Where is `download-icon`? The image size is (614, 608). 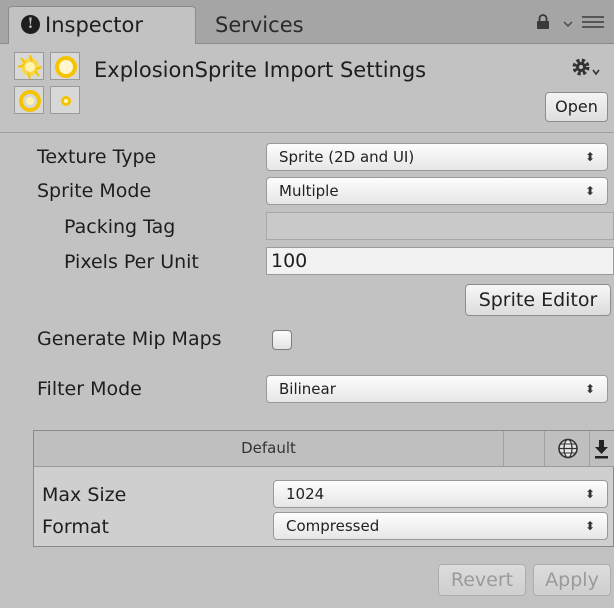 download-icon is located at coordinates (601, 449).